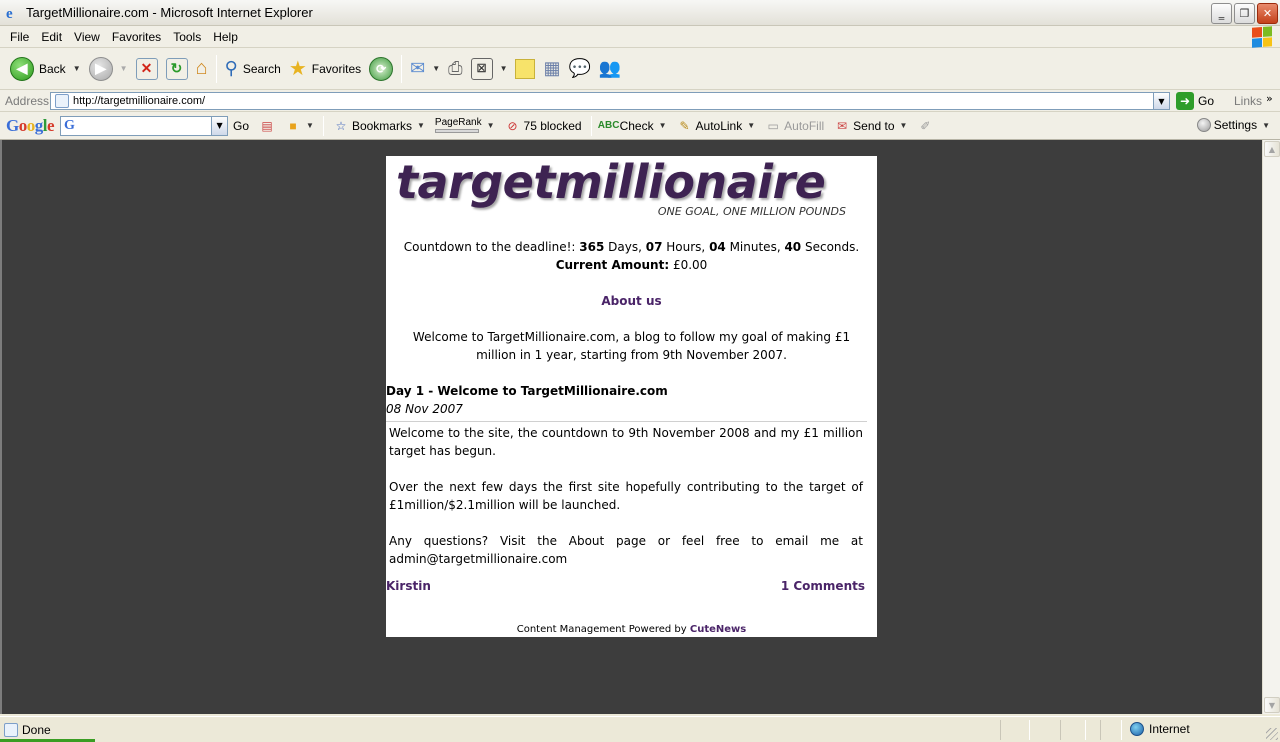 This screenshot has height=742, width=1280. Describe the element at coordinates (794, 126) in the screenshot. I see `autofill-button: ▭ AutoFill` at that location.